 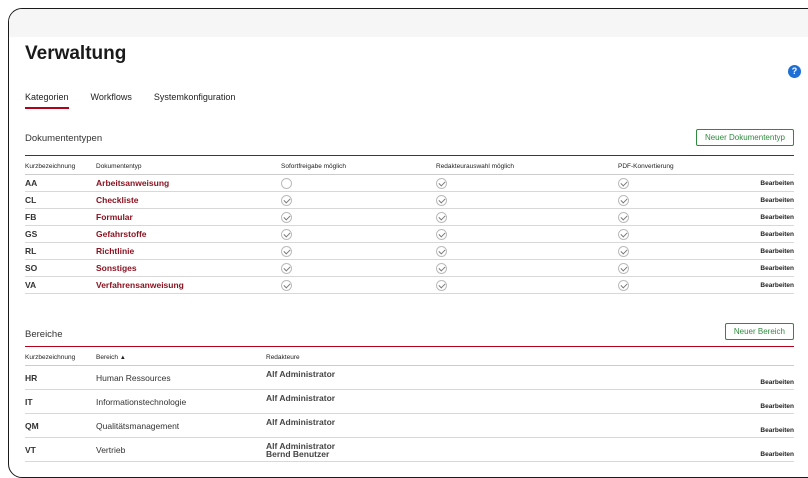 What do you see at coordinates (527, 165) in the screenshot?
I see `column-header: Redakteurauswahl möglich` at bounding box center [527, 165].